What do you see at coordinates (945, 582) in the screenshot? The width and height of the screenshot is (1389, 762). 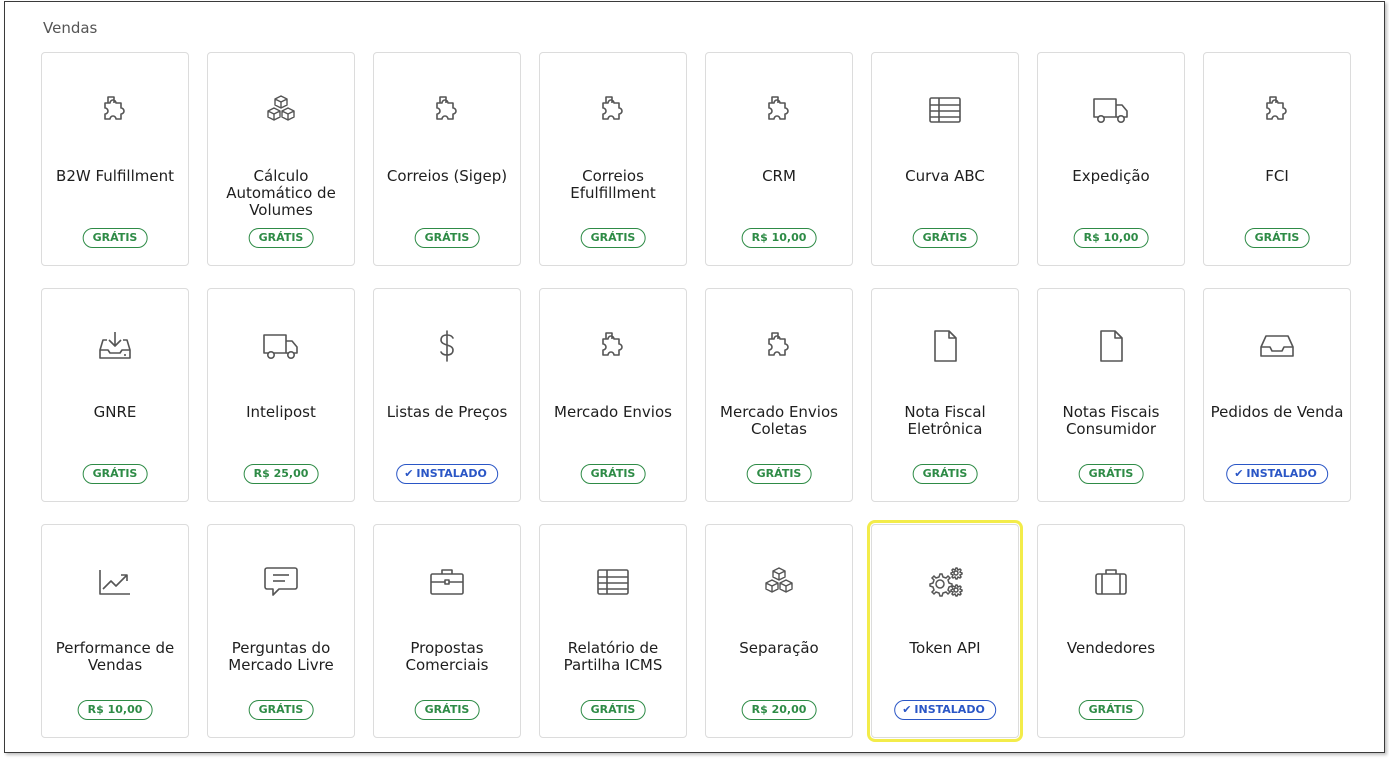 I see `gears-icon` at bounding box center [945, 582].